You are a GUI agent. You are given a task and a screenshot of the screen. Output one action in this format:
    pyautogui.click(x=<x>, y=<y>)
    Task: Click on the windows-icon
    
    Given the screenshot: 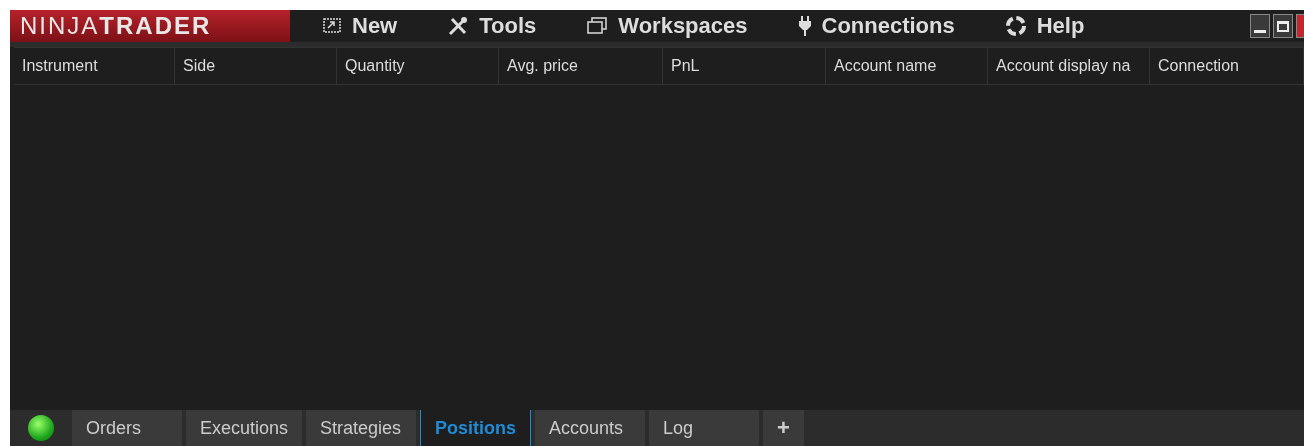 What is the action you would take?
    pyautogui.click(x=597, y=26)
    